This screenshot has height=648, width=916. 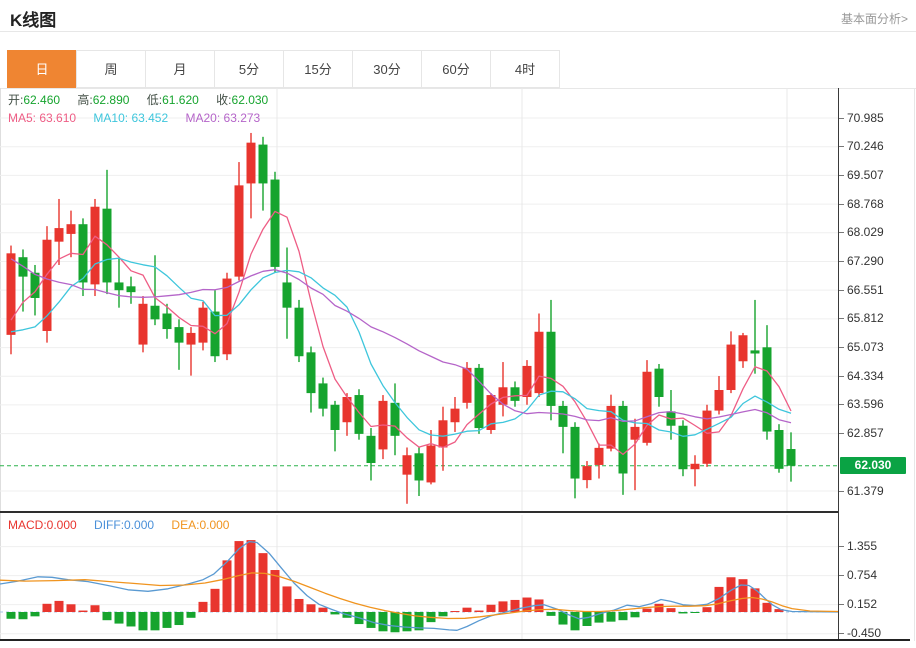 What do you see at coordinates (458, 31) in the screenshot?
I see `header-divider` at bounding box center [458, 31].